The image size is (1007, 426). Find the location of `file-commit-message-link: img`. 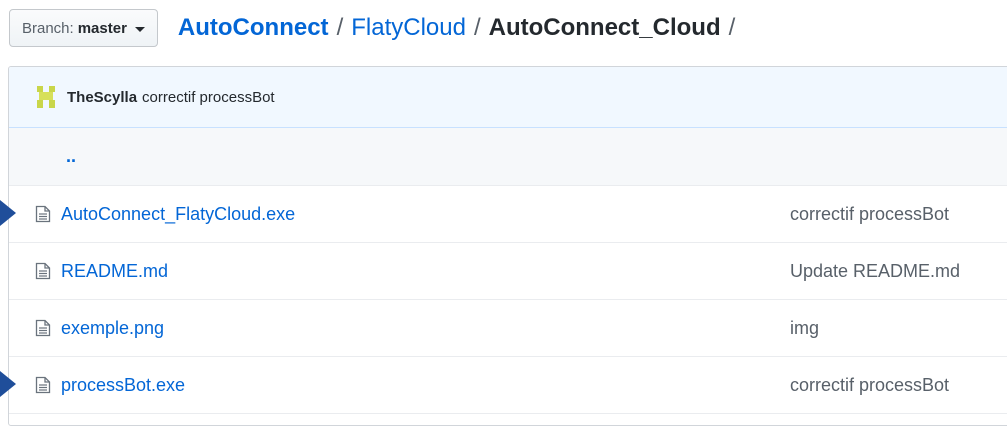

file-commit-message-link: img is located at coordinates (804, 328).